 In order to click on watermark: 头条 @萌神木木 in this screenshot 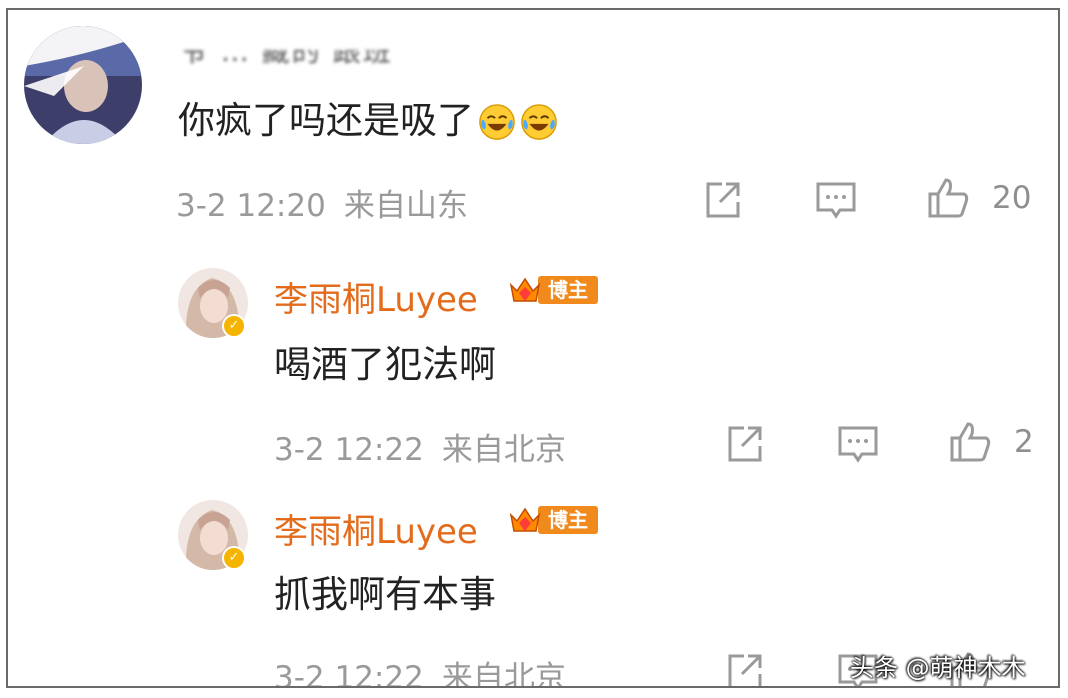, I will do `click(938, 668)`.